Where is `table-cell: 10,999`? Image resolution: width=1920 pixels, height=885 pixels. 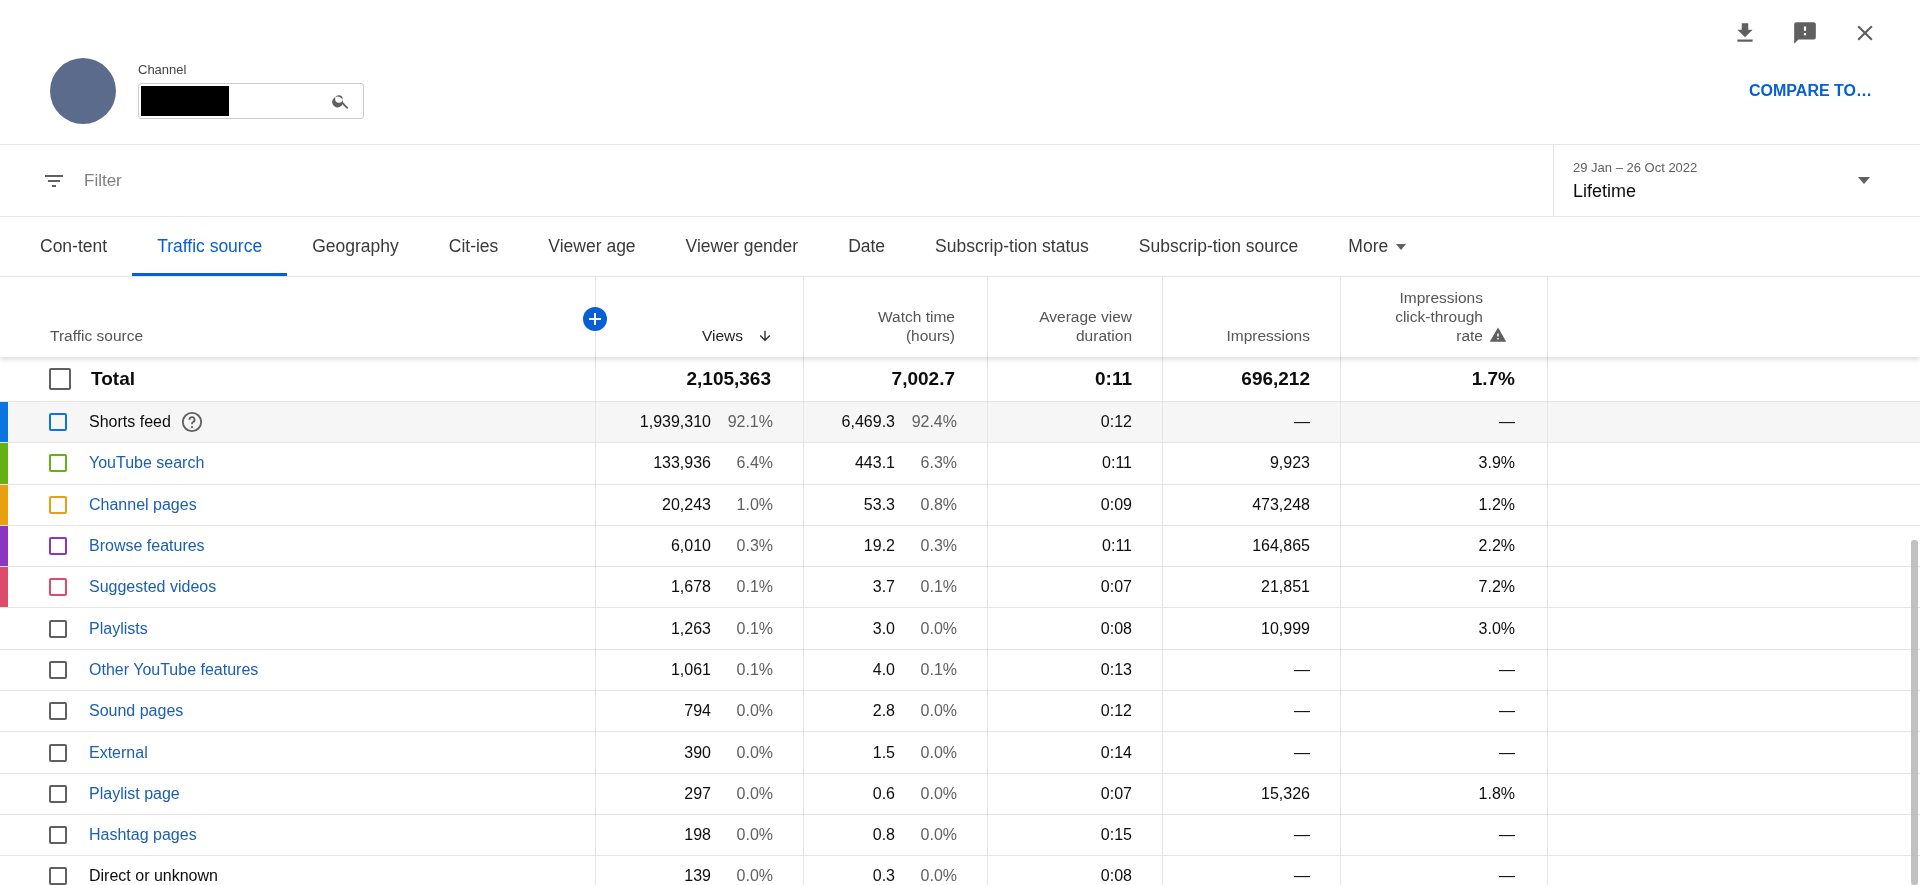 table-cell: 10,999 is located at coordinates (1285, 628).